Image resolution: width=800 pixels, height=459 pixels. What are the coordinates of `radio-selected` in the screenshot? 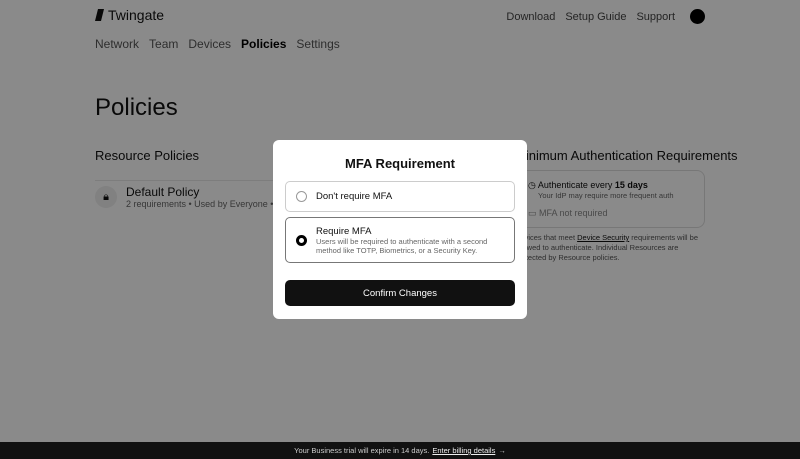 It's located at (301, 240).